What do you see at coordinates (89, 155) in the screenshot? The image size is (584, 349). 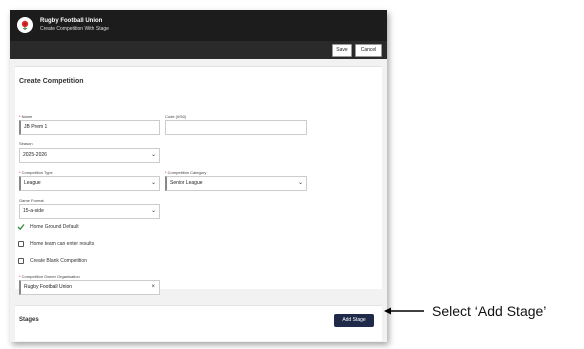 I see `season-select: 2025-2026 ⌄` at bounding box center [89, 155].